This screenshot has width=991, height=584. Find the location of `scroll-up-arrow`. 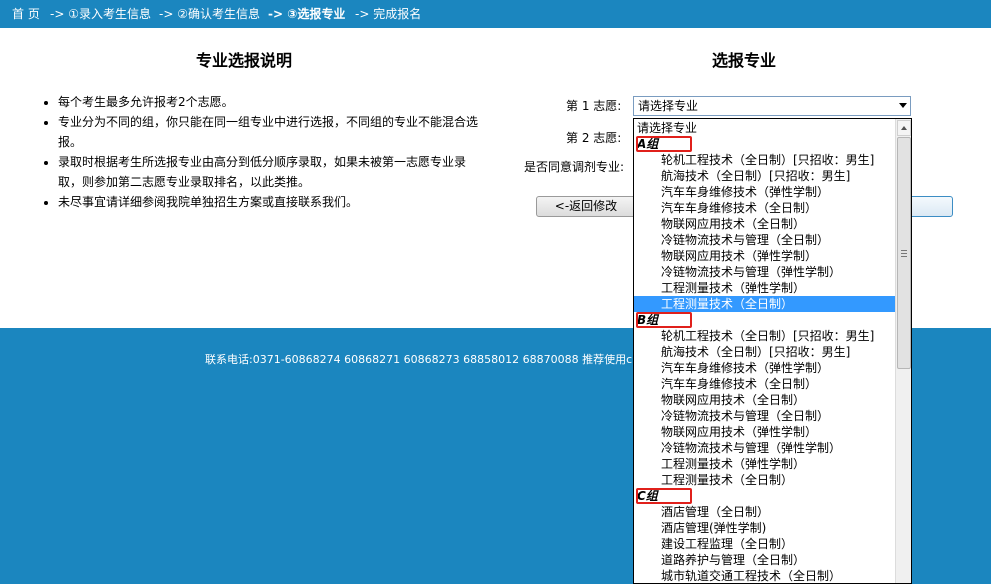

scroll-up-arrow is located at coordinates (904, 128).